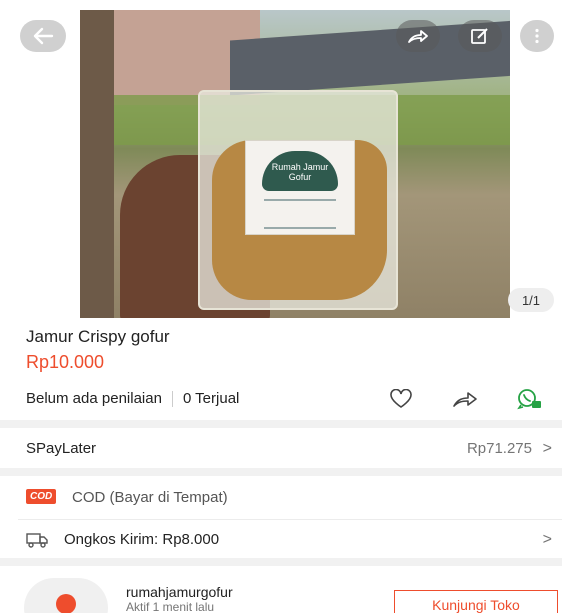  I want to click on paylater-label: SPayLater, so click(61, 448).